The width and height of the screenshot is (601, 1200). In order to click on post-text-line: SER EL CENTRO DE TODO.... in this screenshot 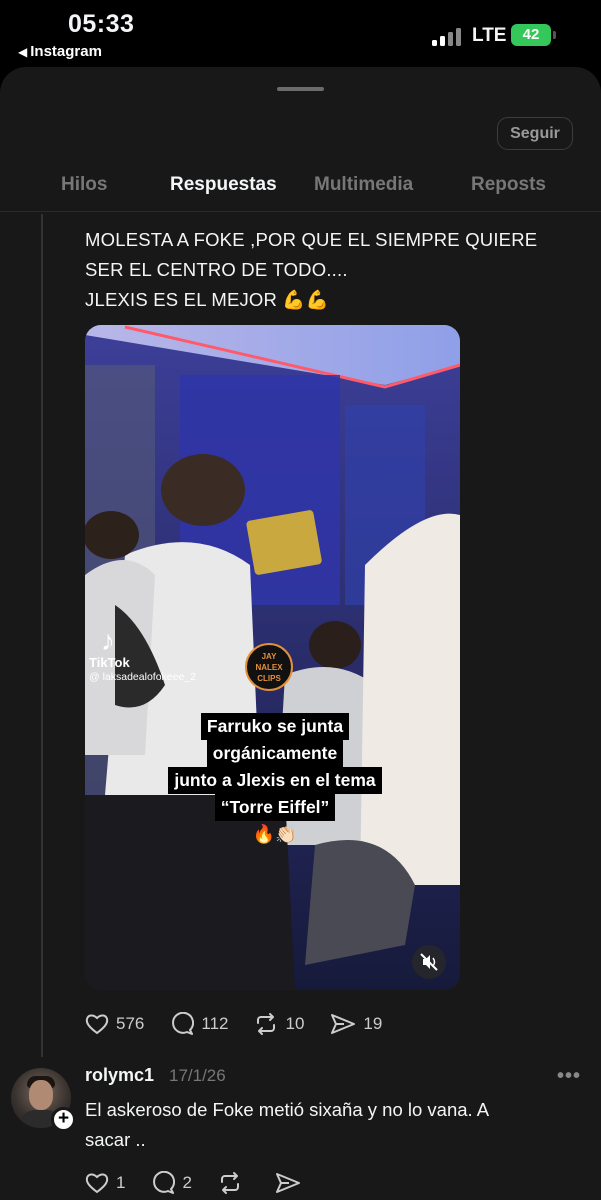, I will do `click(216, 269)`.